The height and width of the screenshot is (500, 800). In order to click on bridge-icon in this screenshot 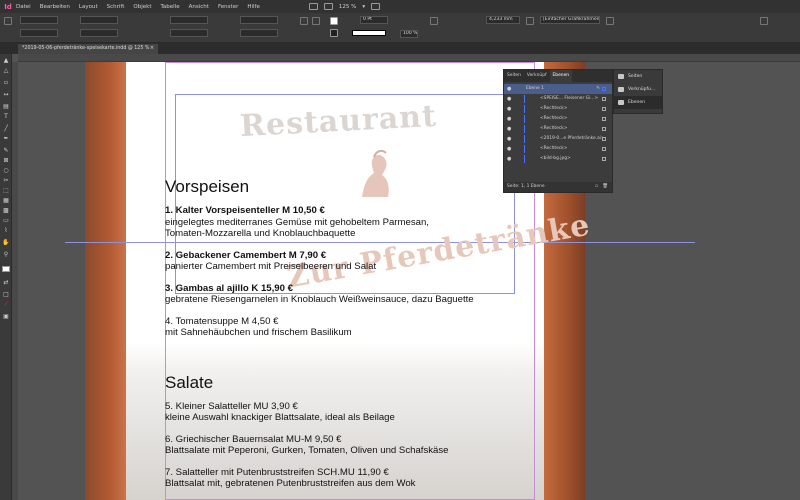, I will do `click(313, 6)`.